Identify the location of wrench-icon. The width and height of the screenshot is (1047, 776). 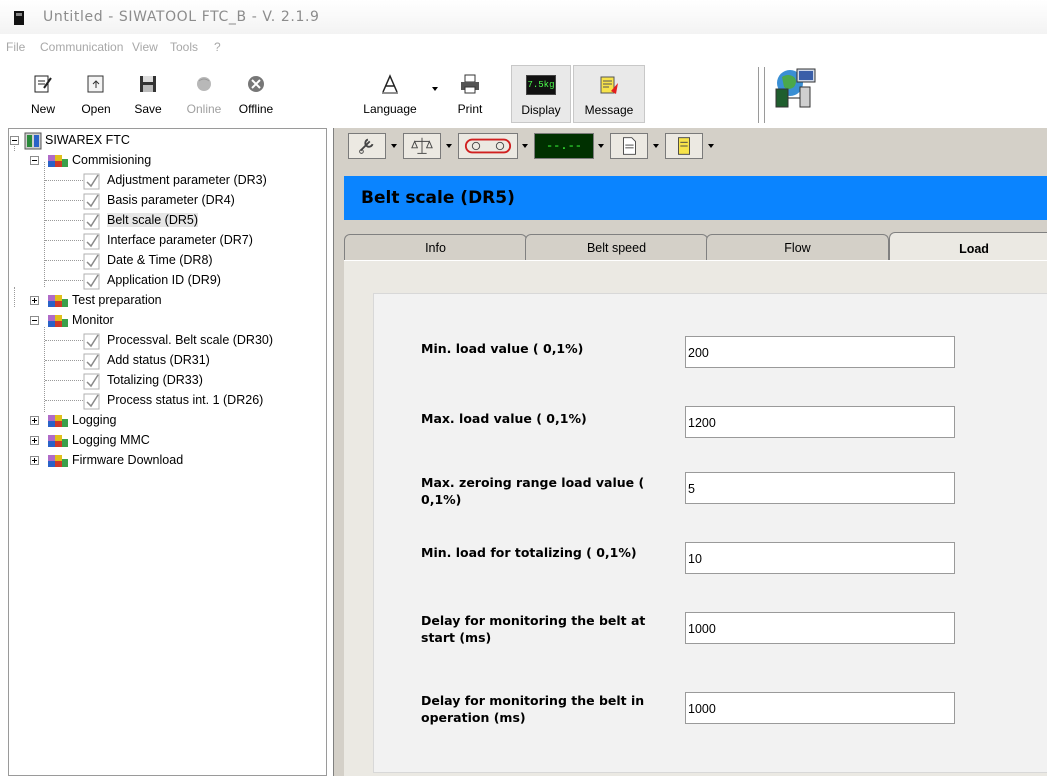
(366, 146).